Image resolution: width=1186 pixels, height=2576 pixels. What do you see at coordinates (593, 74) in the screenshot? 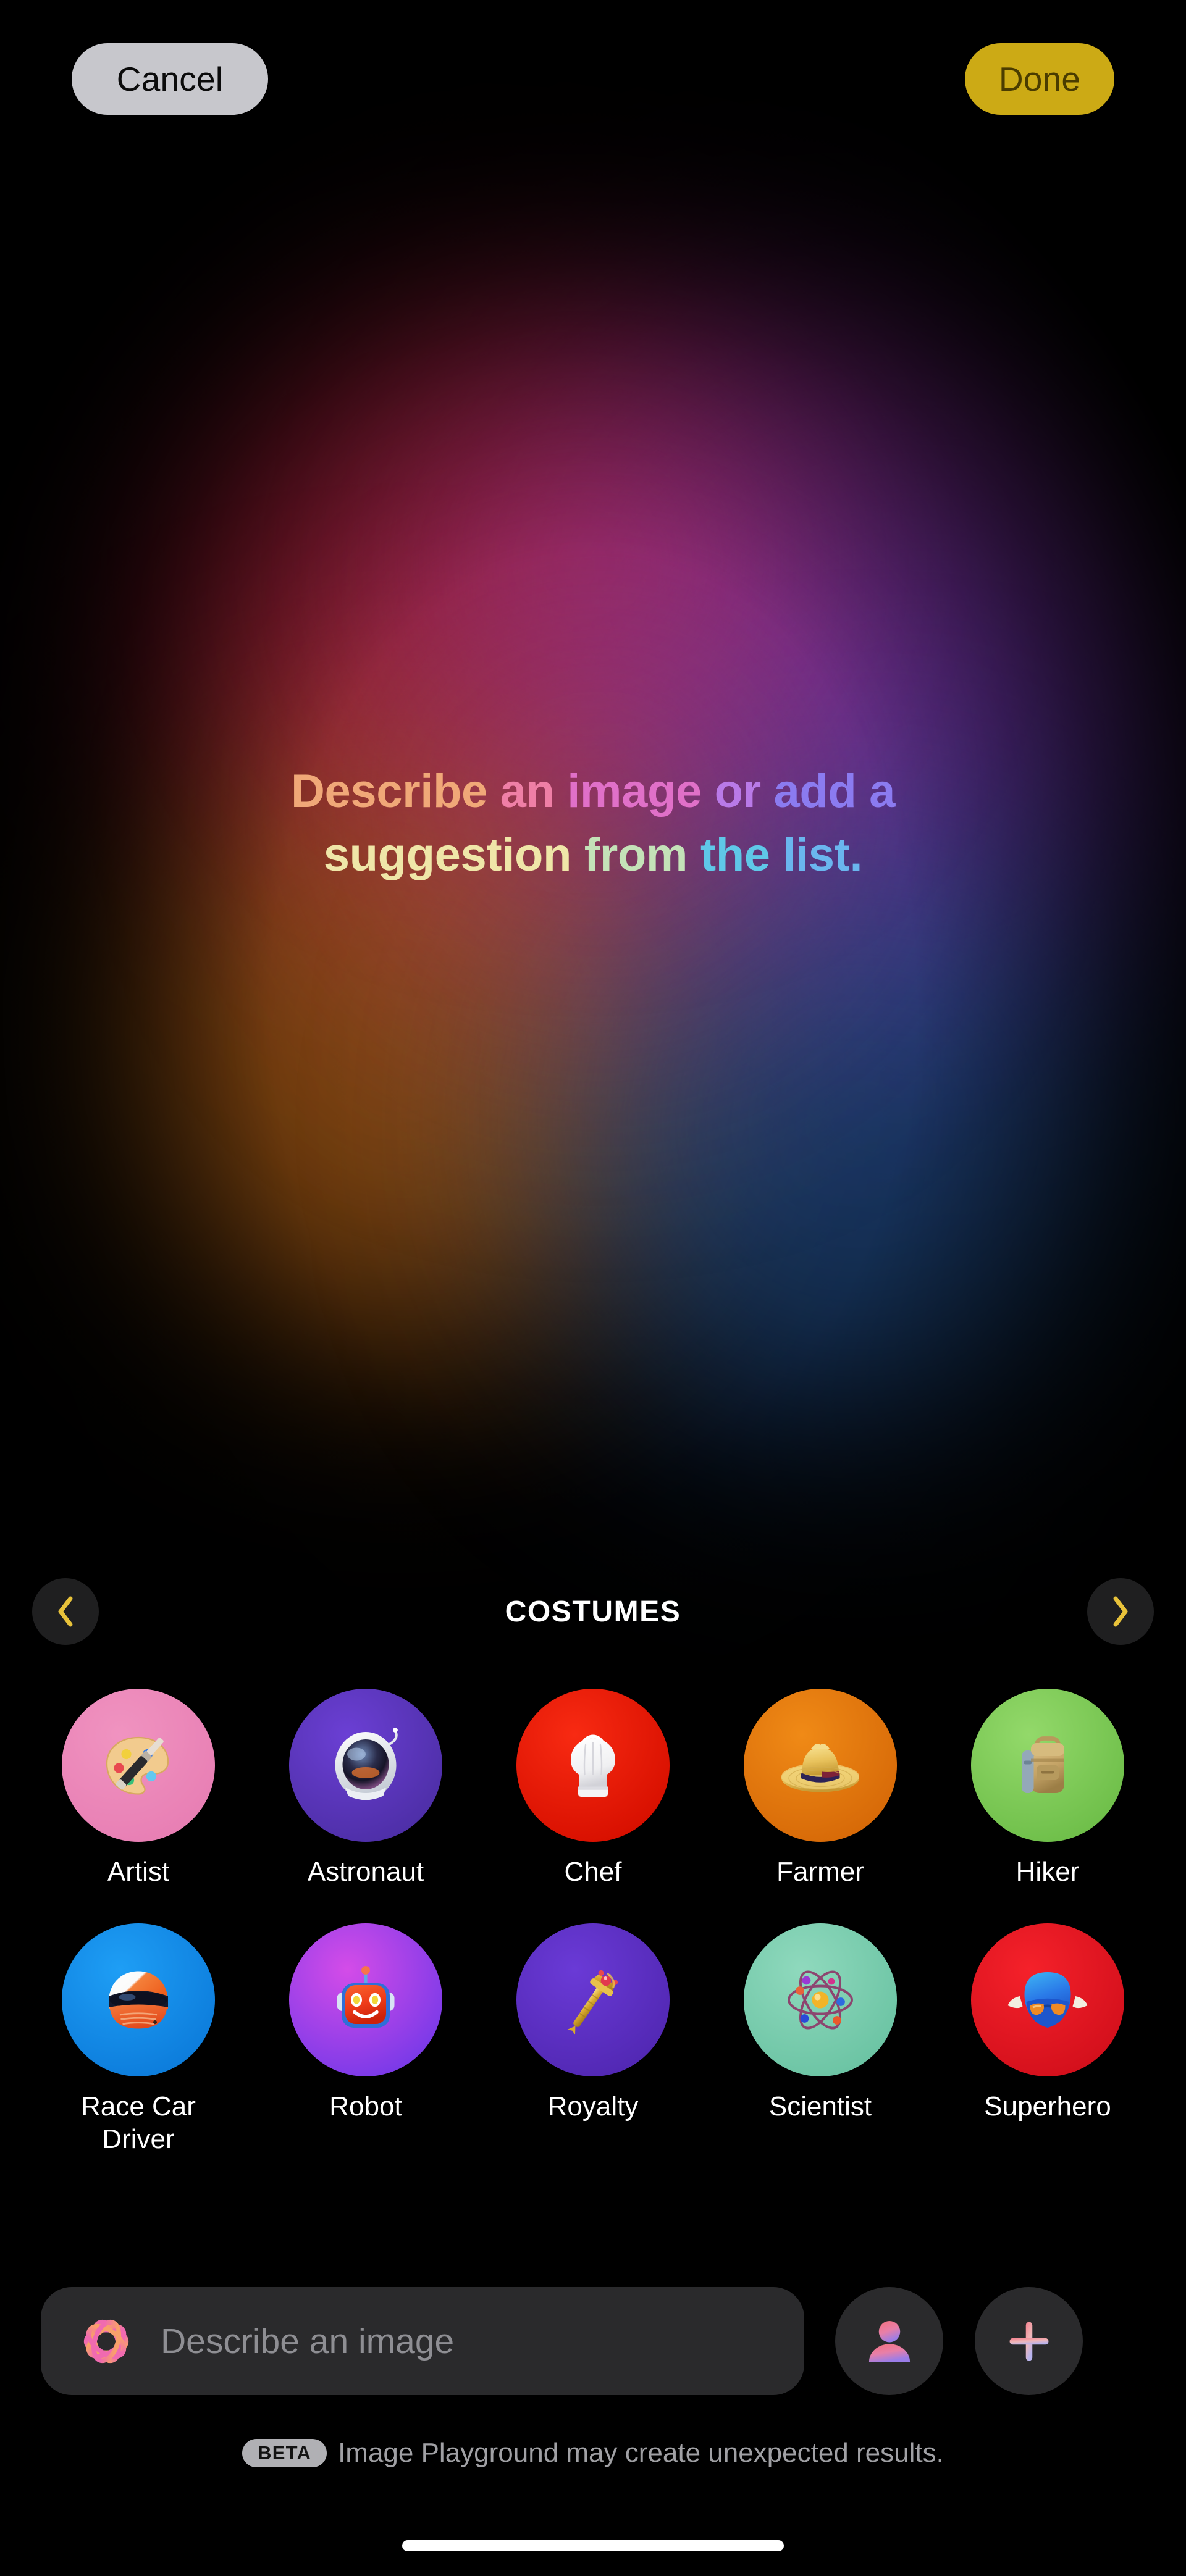
I see `top-bar: Cancel Done` at bounding box center [593, 74].